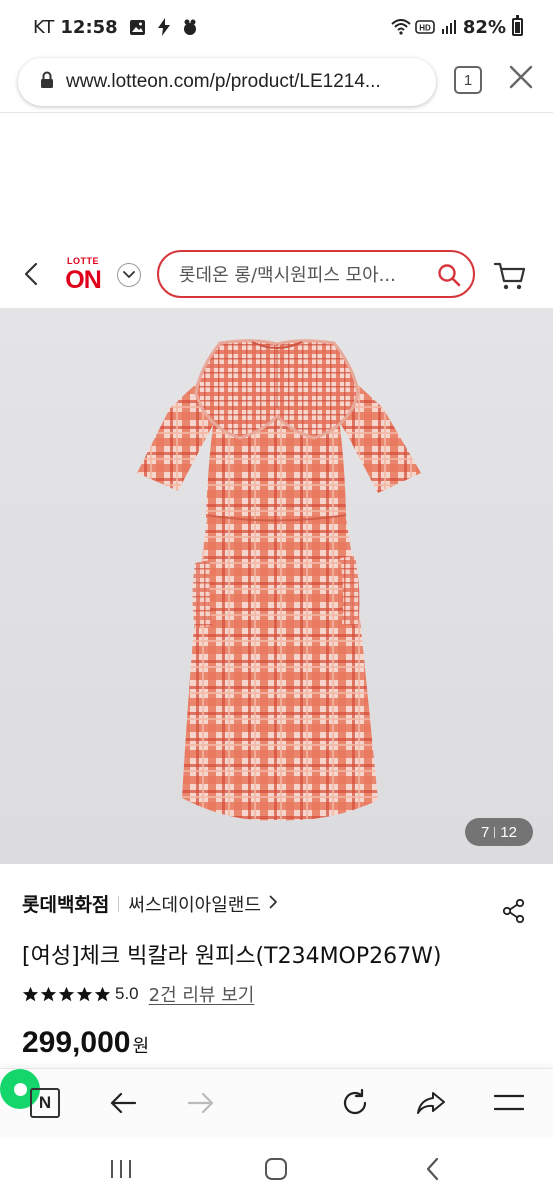  Describe the element at coordinates (355, 1103) in the screenshot. I see `refresh-icon` at that location.